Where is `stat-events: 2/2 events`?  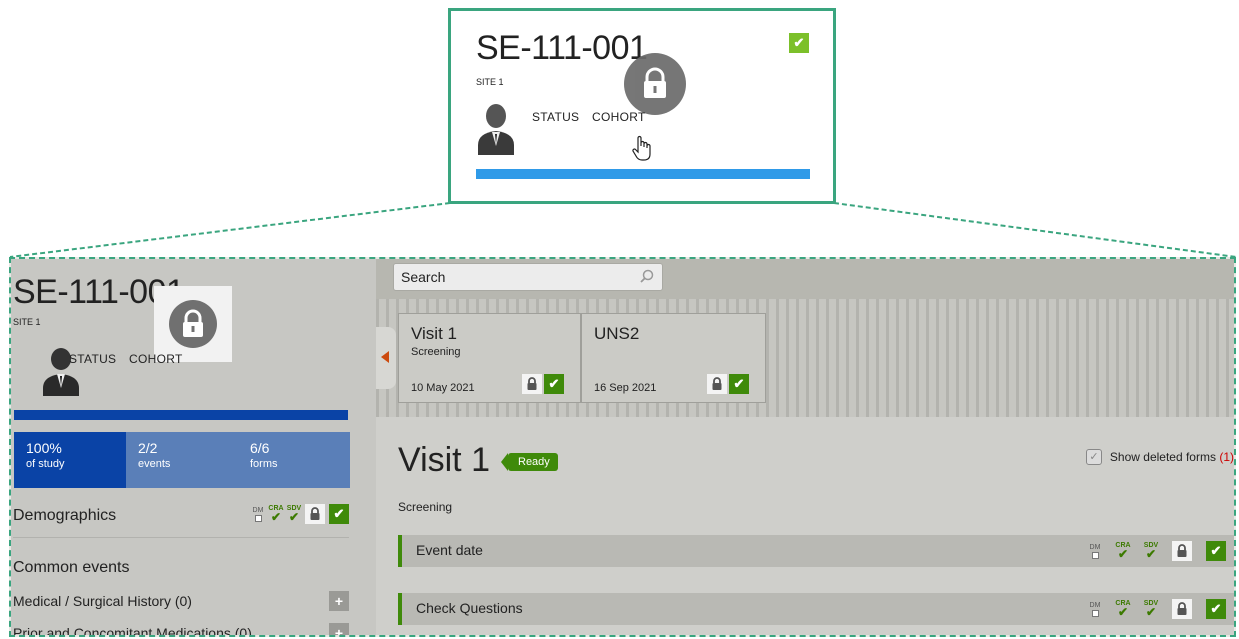
stat-events: 2/2 events is located at coordinates (182, 460).